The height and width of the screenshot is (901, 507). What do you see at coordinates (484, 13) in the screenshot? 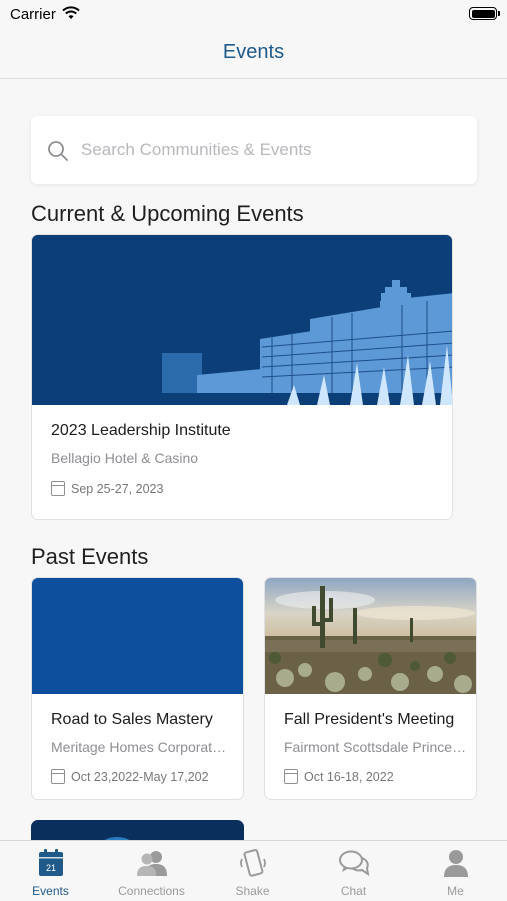
I see `battery-icon` at bounding box center [484, 13].